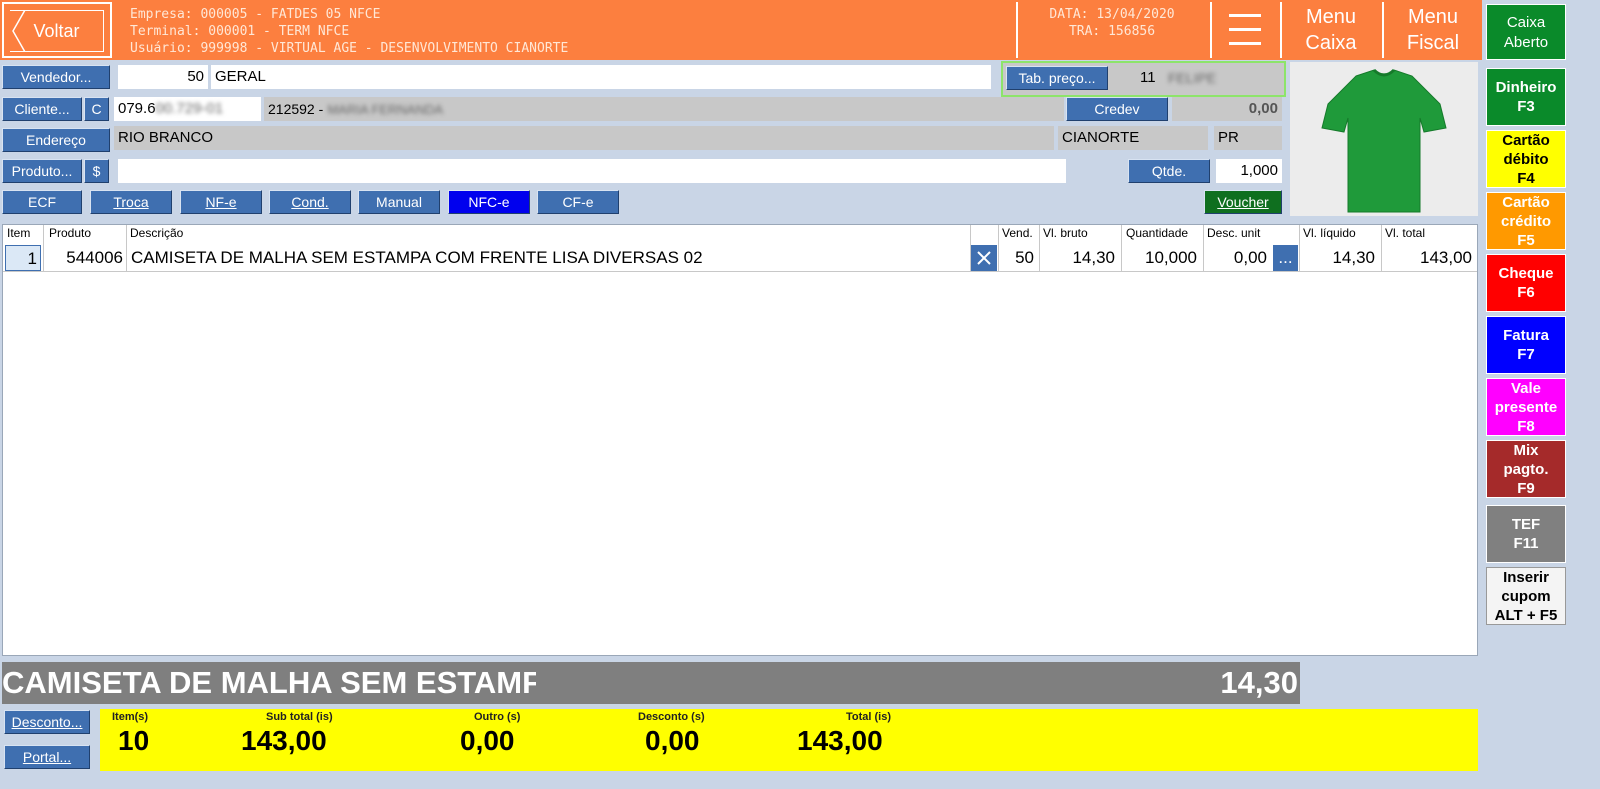 Image resolution: width=1600 pixels, height=789 pixels. What do you see at coordinates (1526, 22) in the screenshot?
I see `caixa-label-1: Caixa` at bounding box center [1526, 22].